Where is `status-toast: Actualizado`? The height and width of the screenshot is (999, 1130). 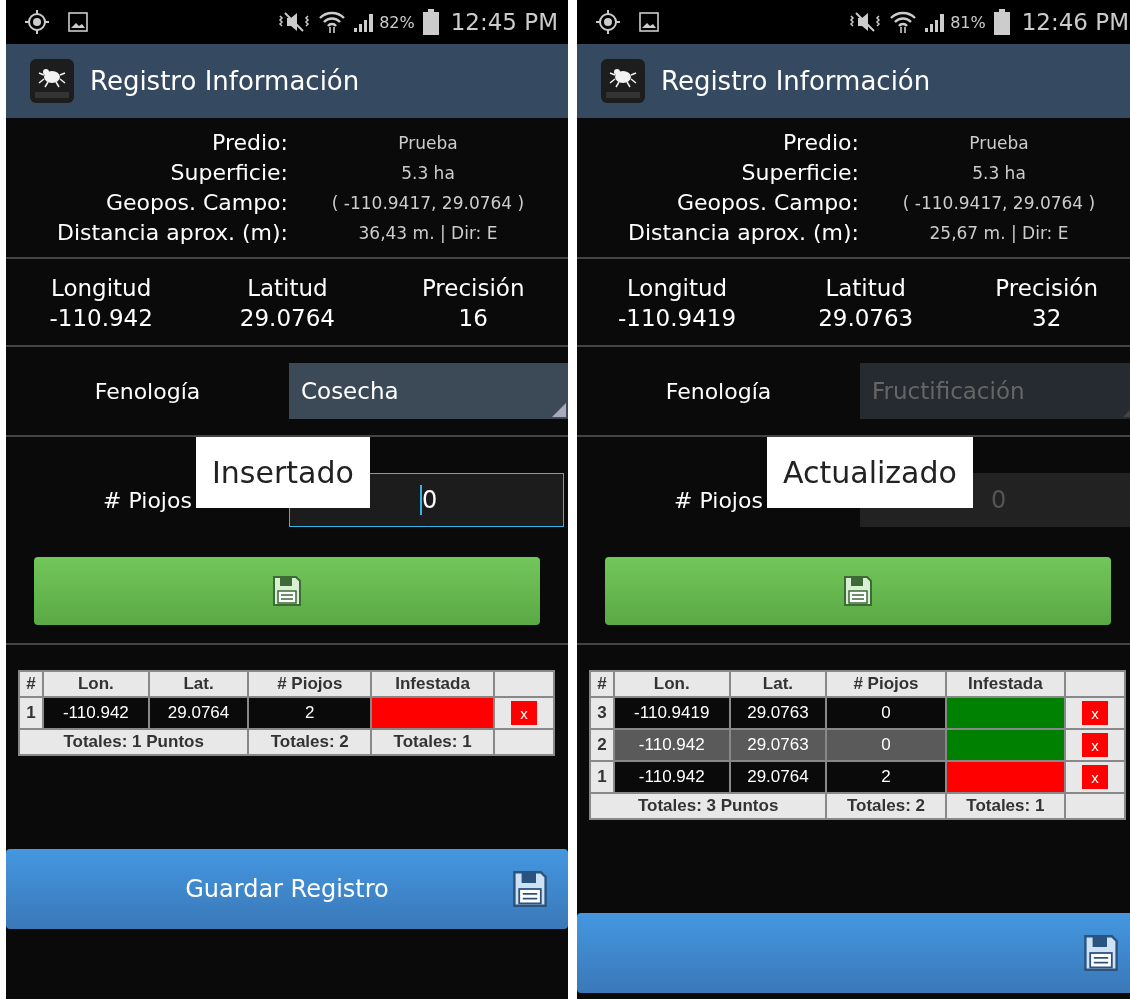
status-toast: Actualizado is located at coordinates (870, 472).